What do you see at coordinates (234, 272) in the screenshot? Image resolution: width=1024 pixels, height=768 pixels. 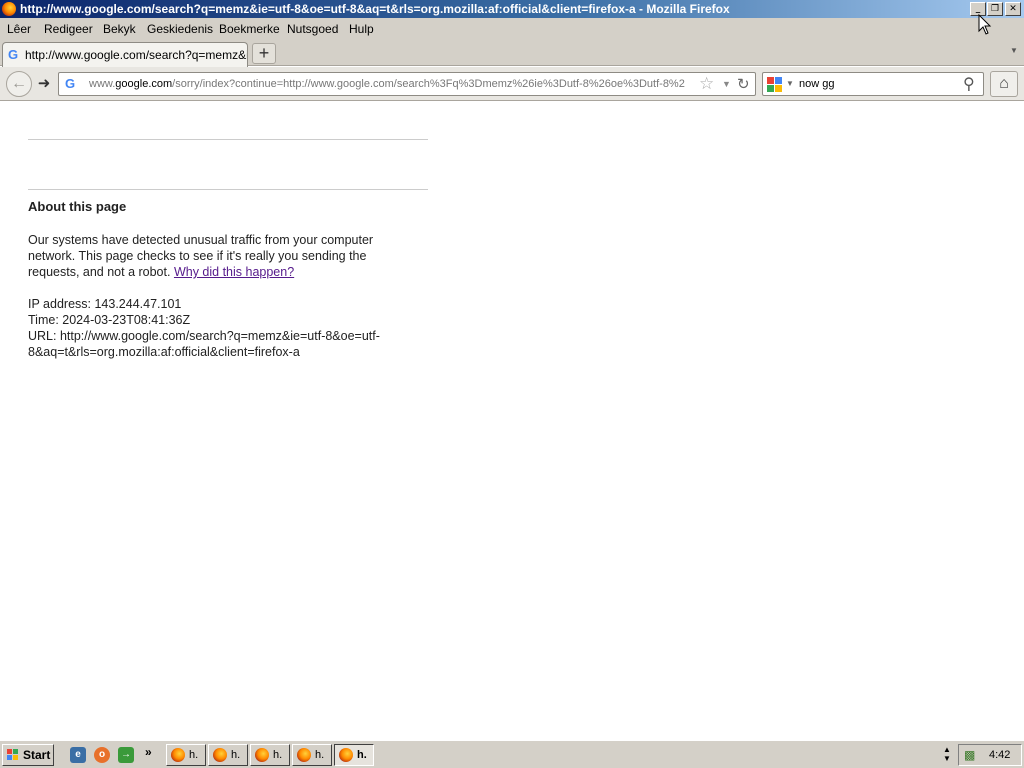 I see `why-link: Why did this happen?` at bounding box center [234, 272].